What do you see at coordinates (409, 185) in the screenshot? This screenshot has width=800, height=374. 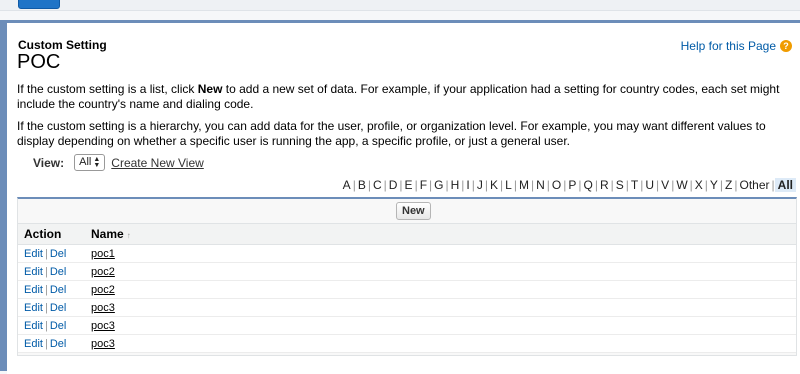 I see `alphabet-filter-e: E` at bounding box center [409, 185].